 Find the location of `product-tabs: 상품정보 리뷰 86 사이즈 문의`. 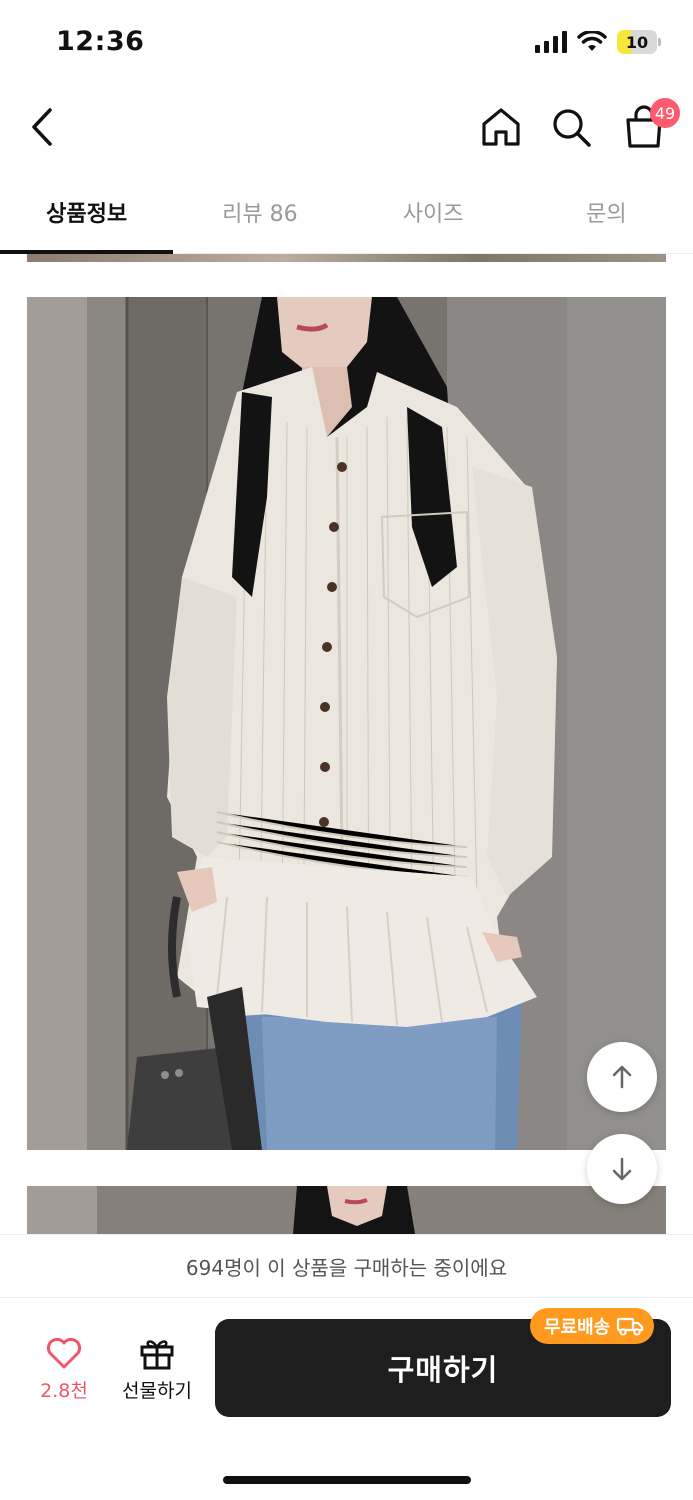

product-tabs: 상품정보 리뷰 86 사이즈 문의 is located at coordinates (346, 212).